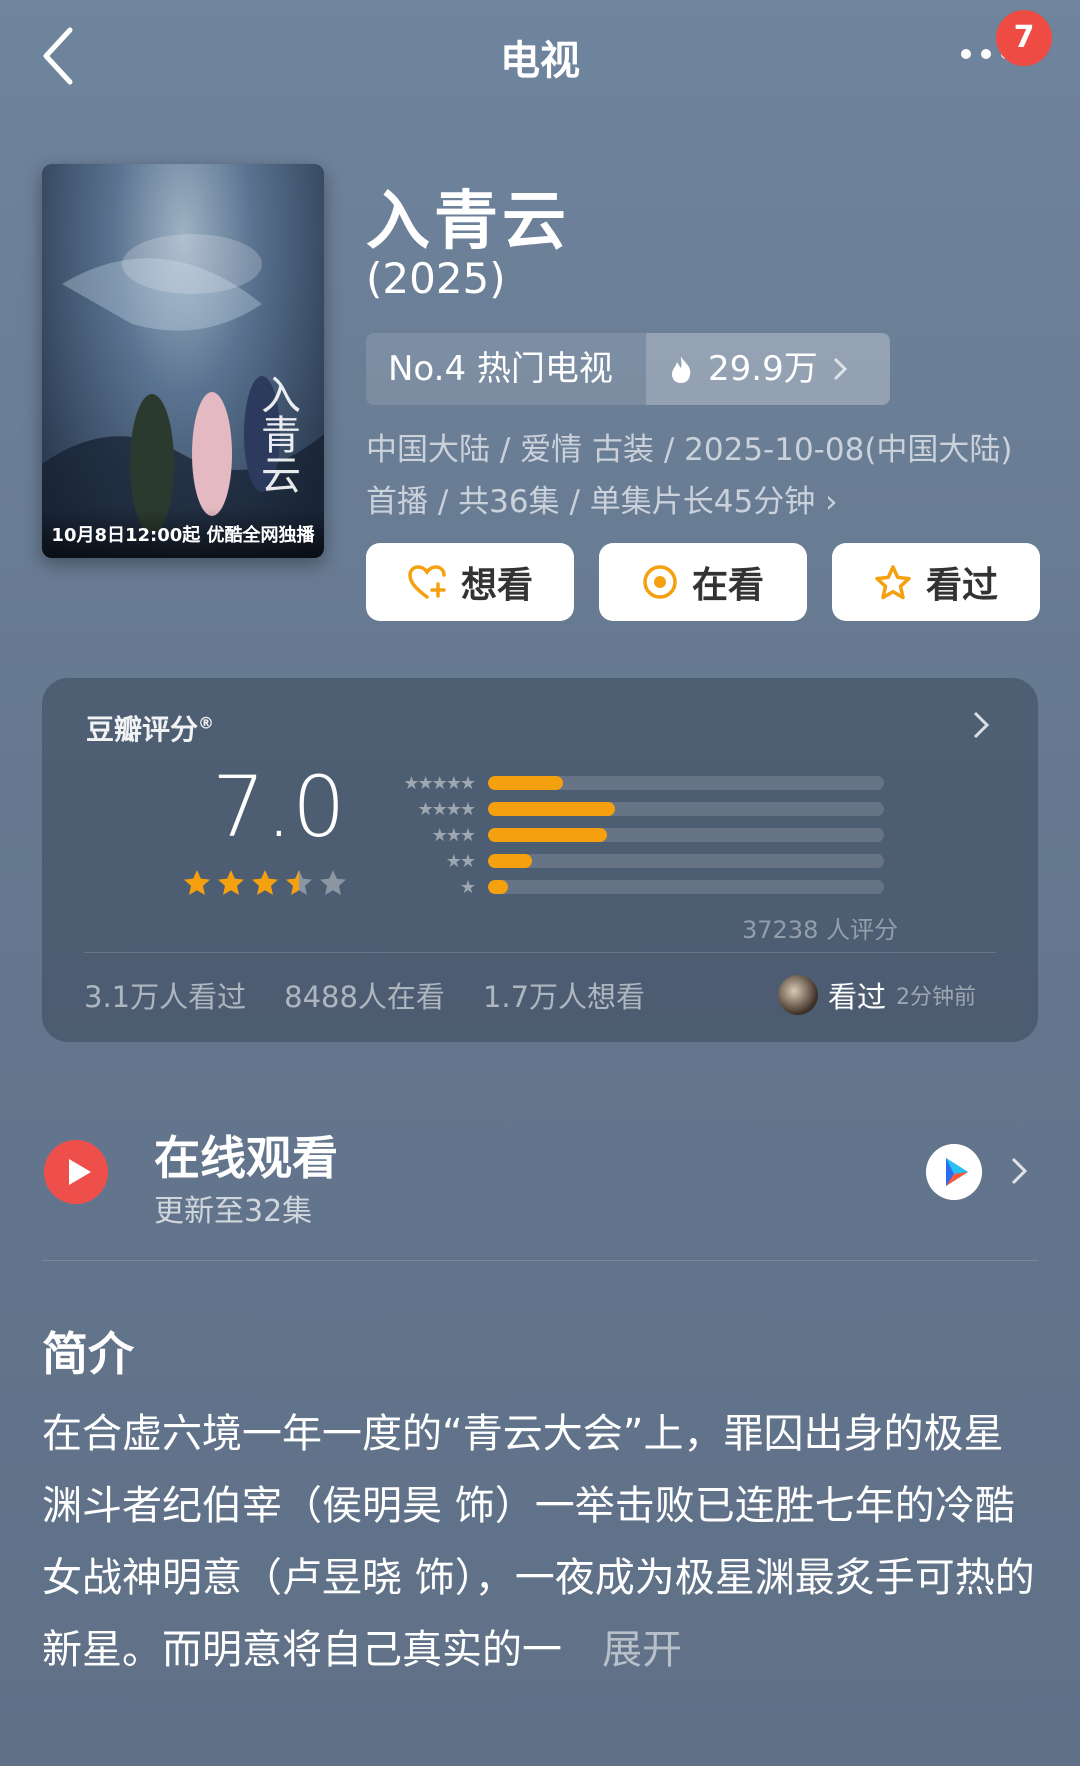 The width and height of the screenshot is (1080, 1766). Describe the element at coordinates (660, 582) in the screenshot. I see `target-icon` at that location.